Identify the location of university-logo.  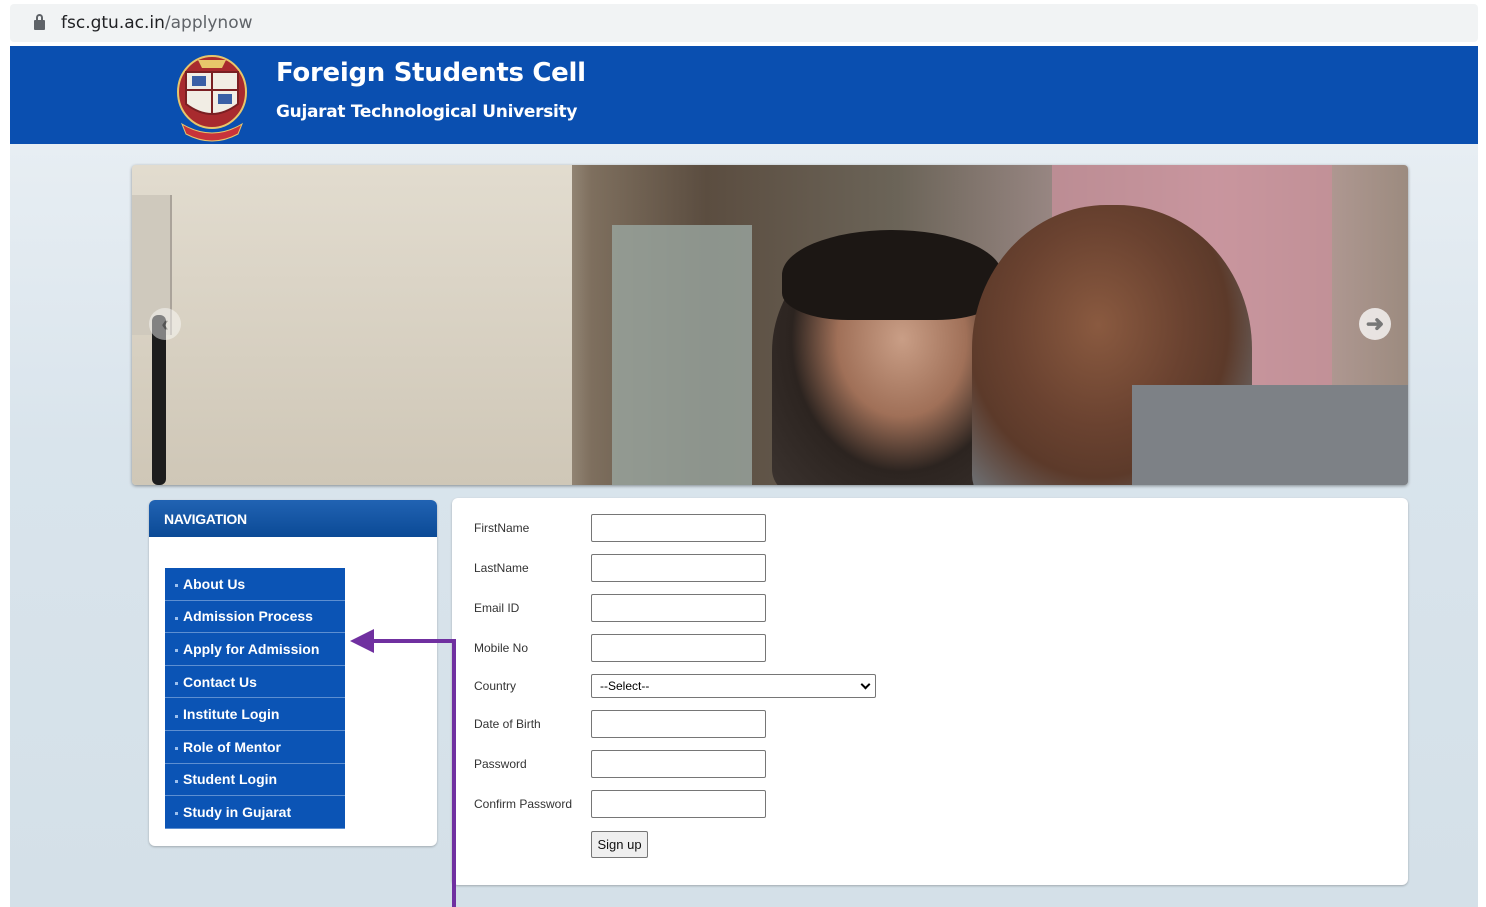
(212, 98).